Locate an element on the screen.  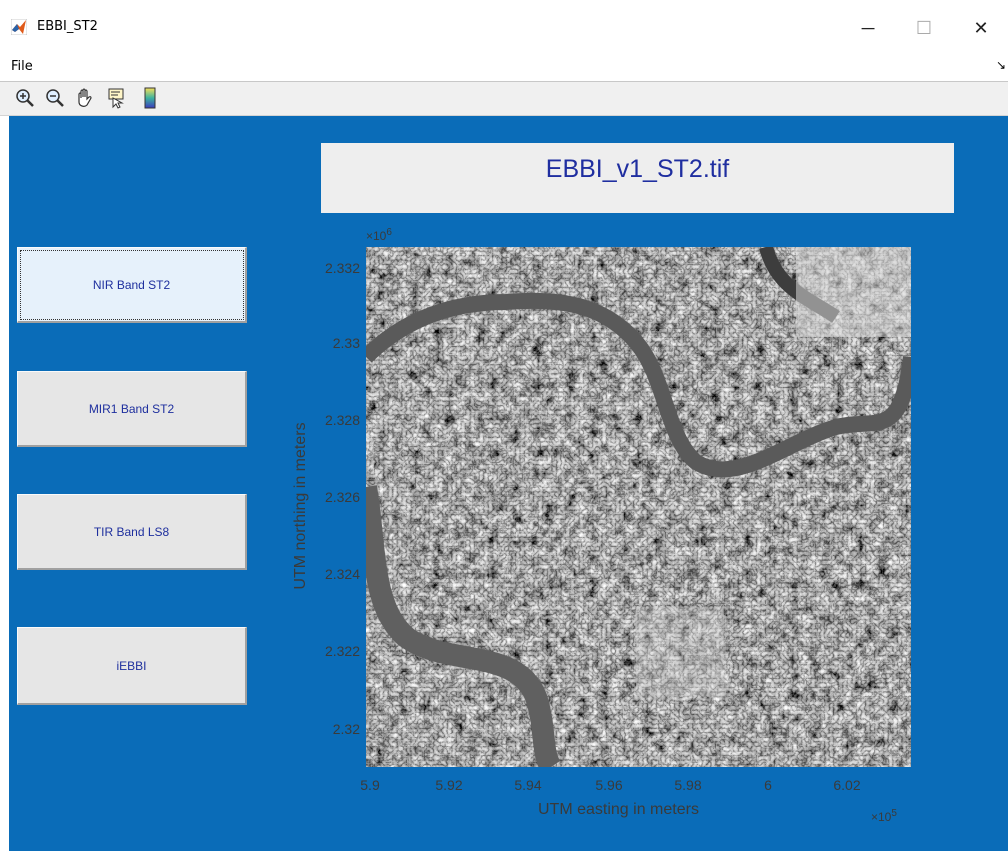
close-button: ✕ is located at coordinates (981, 28).